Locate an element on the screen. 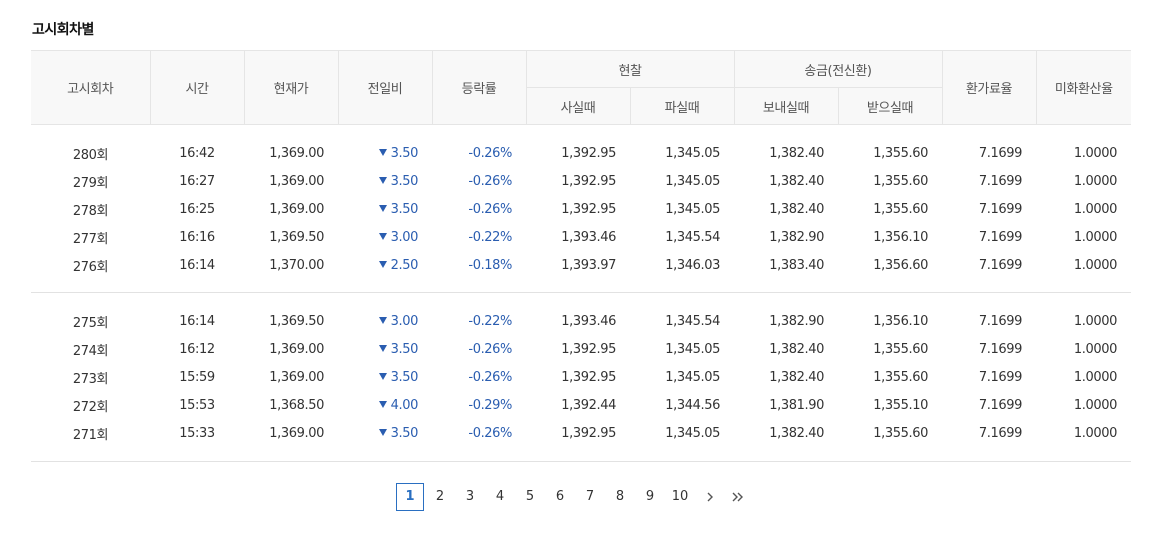  cell-wire-send-value: 1,381.90 is located at coordinates (796, 405).